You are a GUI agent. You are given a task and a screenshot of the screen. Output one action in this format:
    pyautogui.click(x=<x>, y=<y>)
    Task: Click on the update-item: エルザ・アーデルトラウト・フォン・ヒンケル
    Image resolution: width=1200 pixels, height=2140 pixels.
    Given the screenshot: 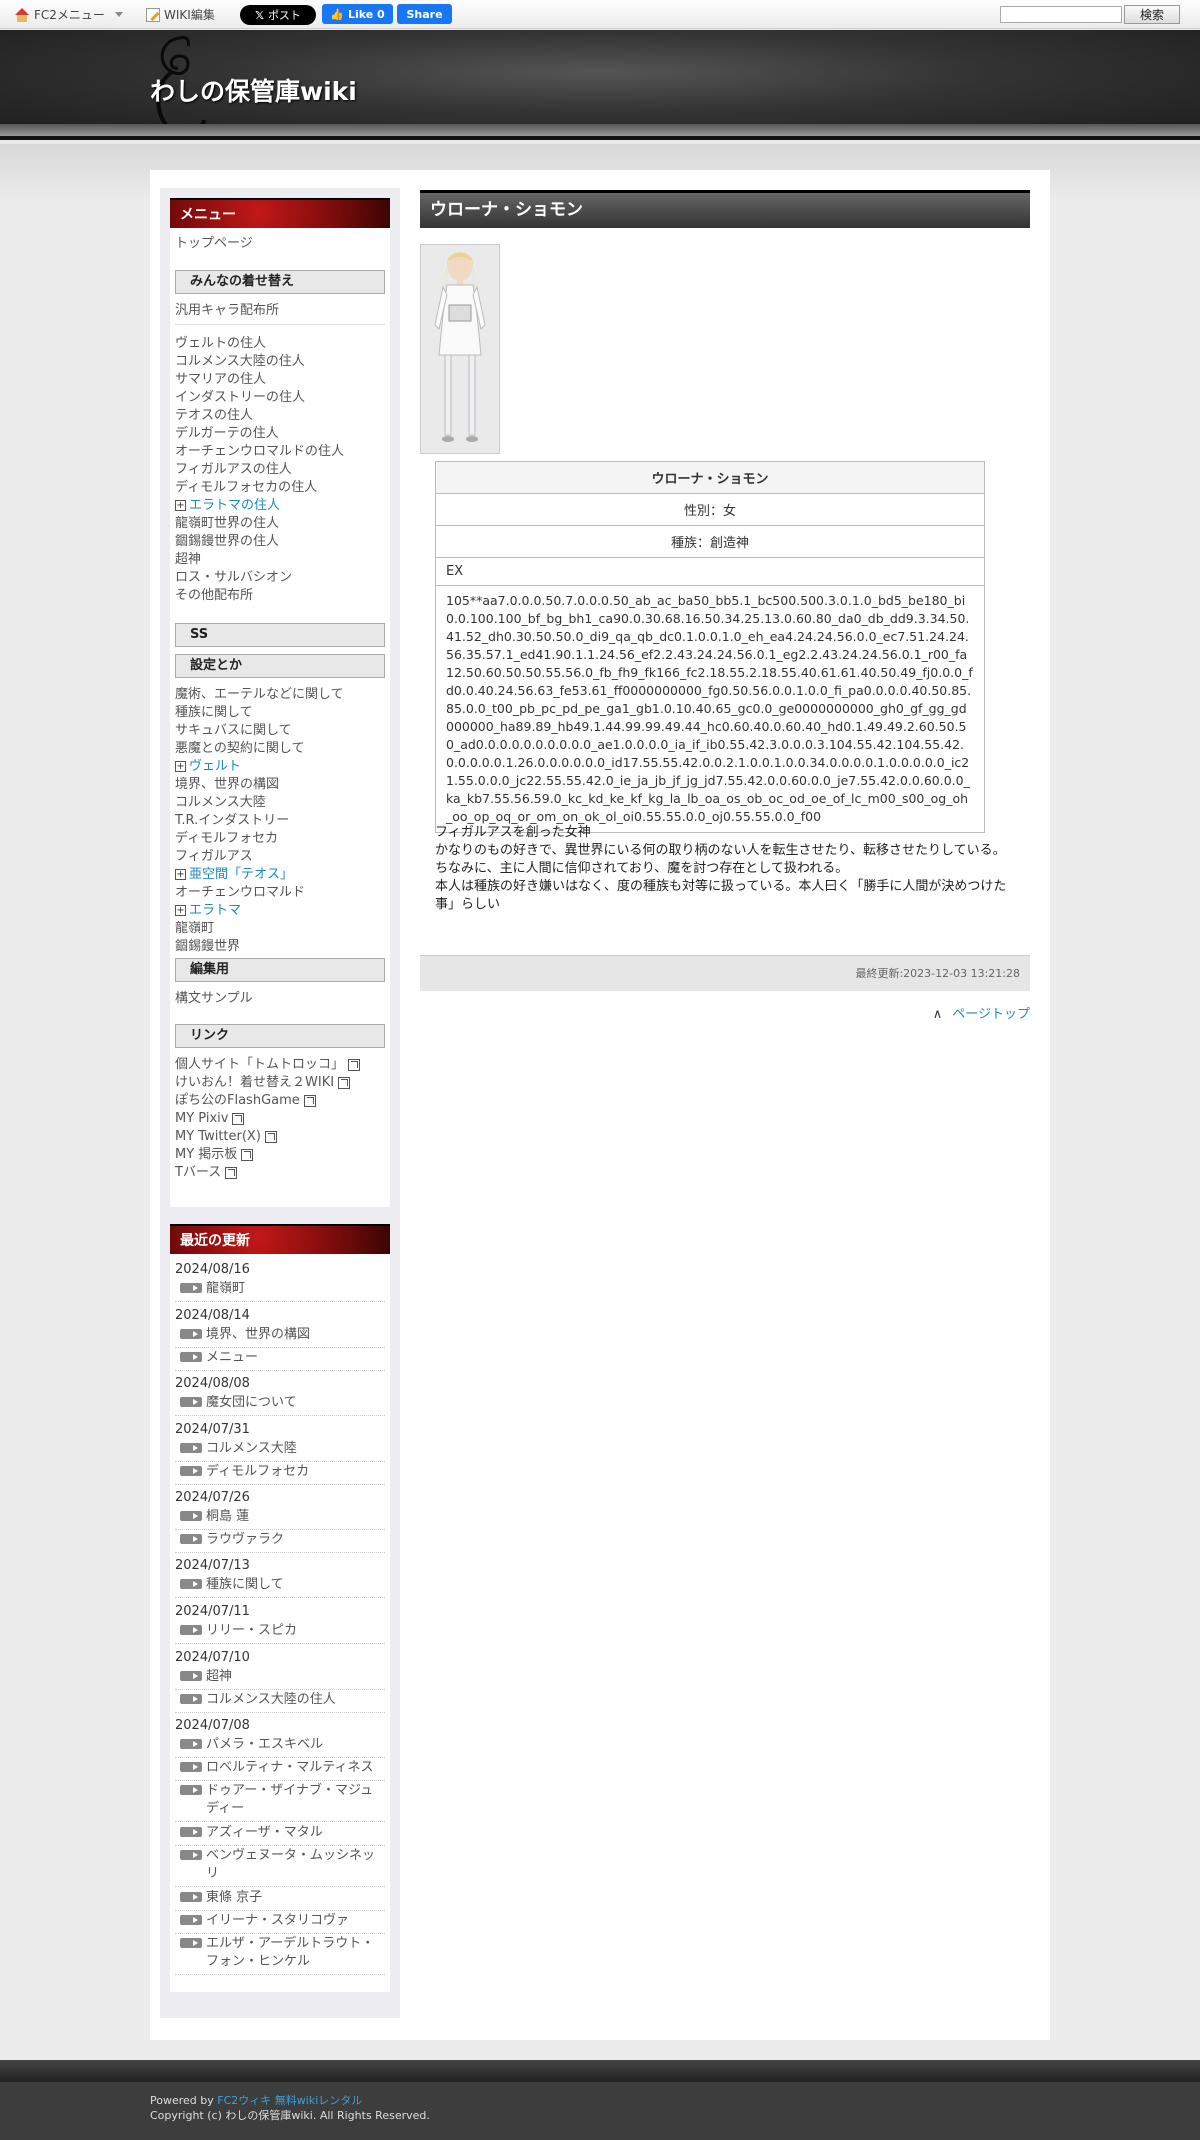 What is the action you would take?
    pyautogui.click(x=280, y=1955)
    